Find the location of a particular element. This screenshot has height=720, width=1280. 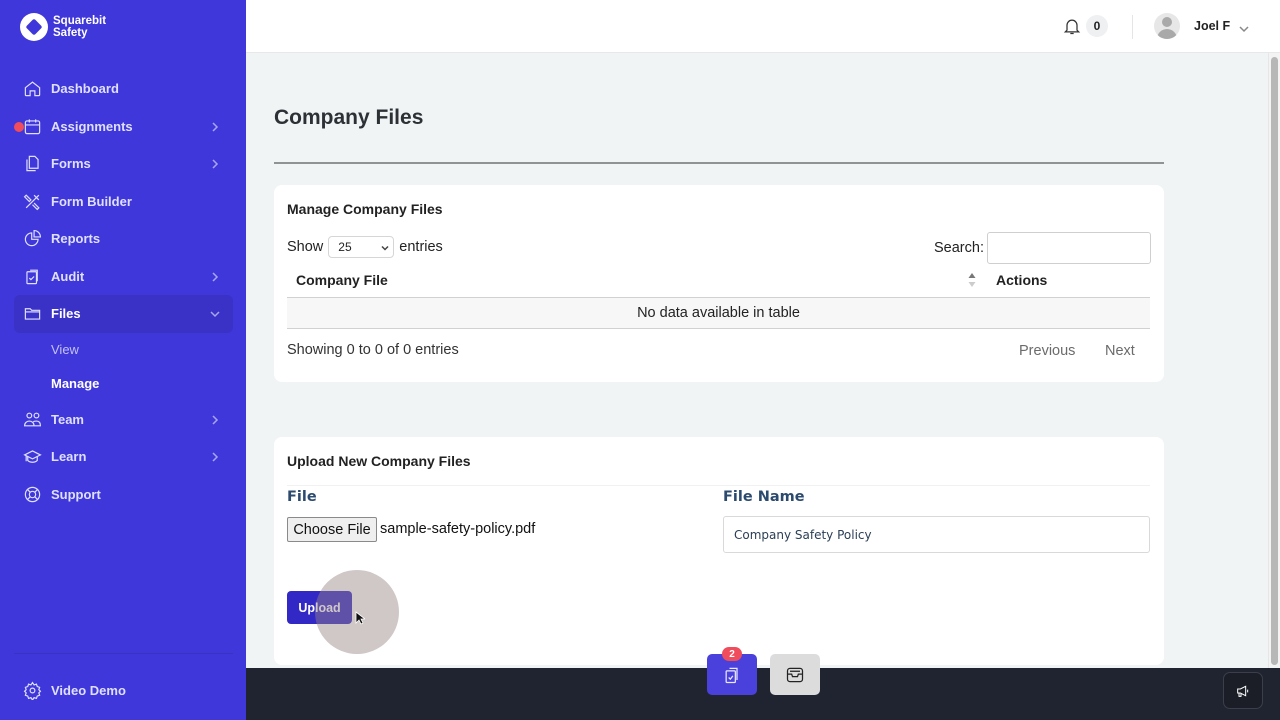

folder-icon is located at coordinates (32, 314).